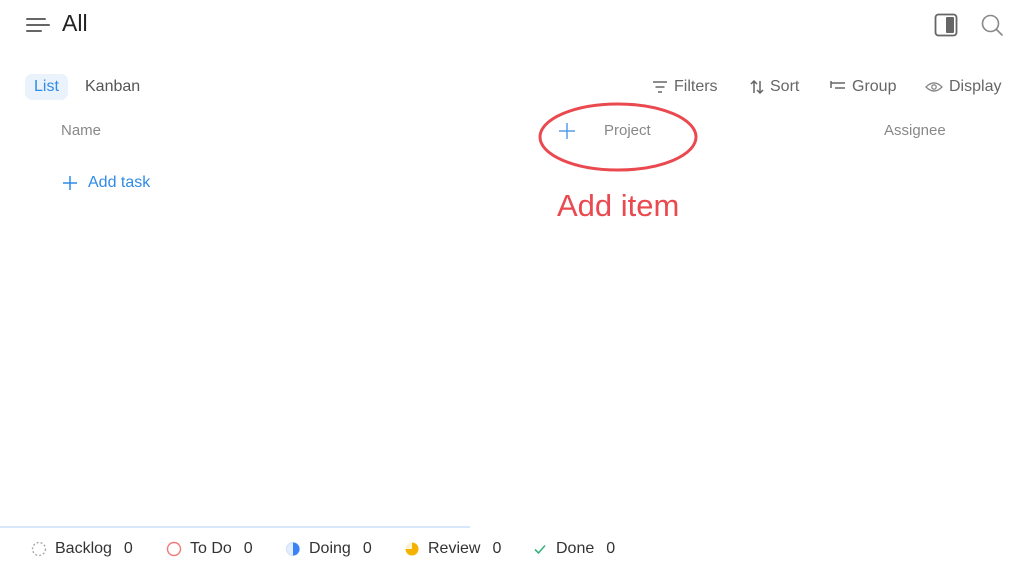 The height and width of the screenshot is (570, 1024). Describe the element at coordinates (174, 549) in the screenshot. I see `todo-icon` at that location.